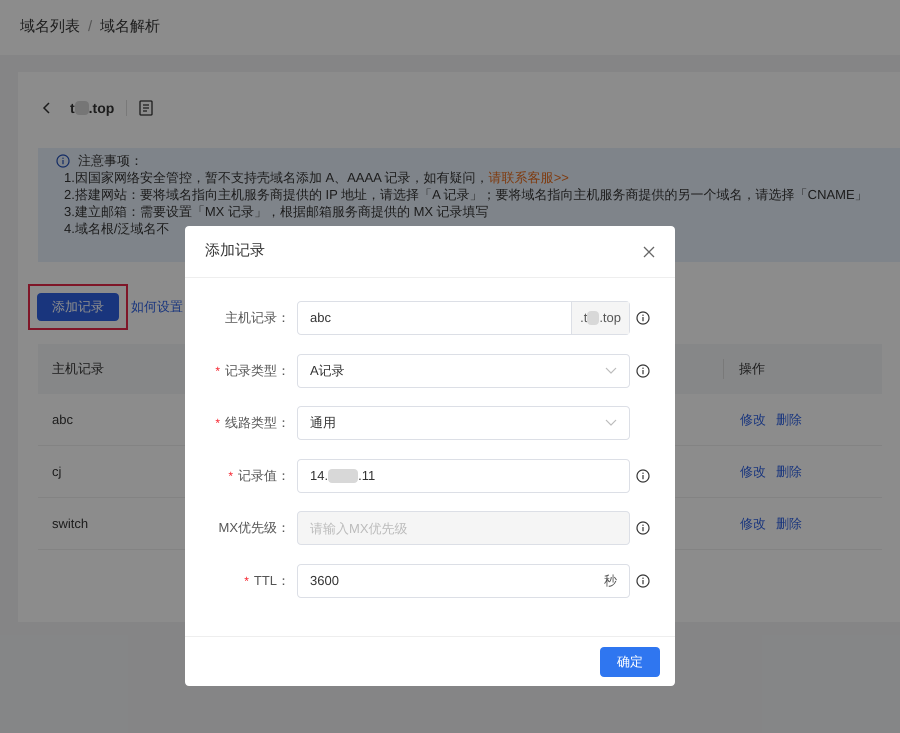  I want to click on column-header: 操作, so click(752, 369).